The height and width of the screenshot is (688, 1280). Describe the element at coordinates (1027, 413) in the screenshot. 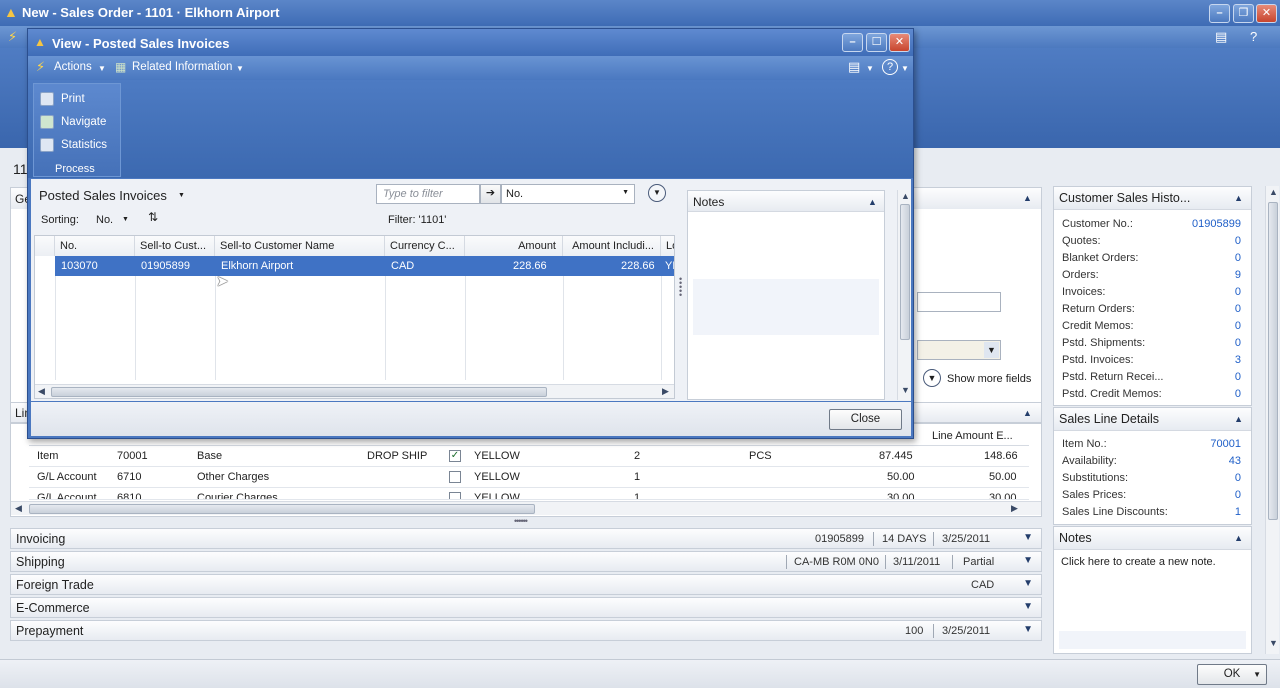

I see `lines-collapse-icon: ▲` at that location.